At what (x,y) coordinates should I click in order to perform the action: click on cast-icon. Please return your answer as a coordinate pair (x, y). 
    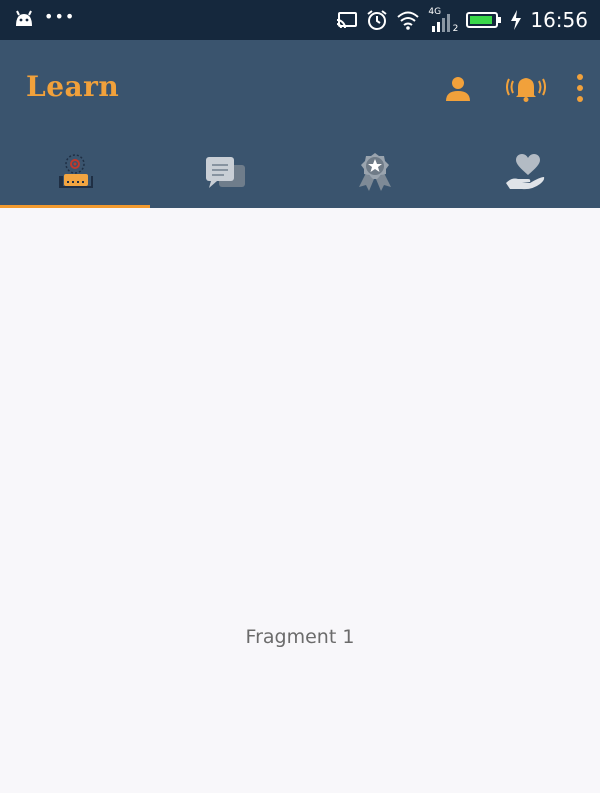
    Looking at the image, I should click on (347, 20).